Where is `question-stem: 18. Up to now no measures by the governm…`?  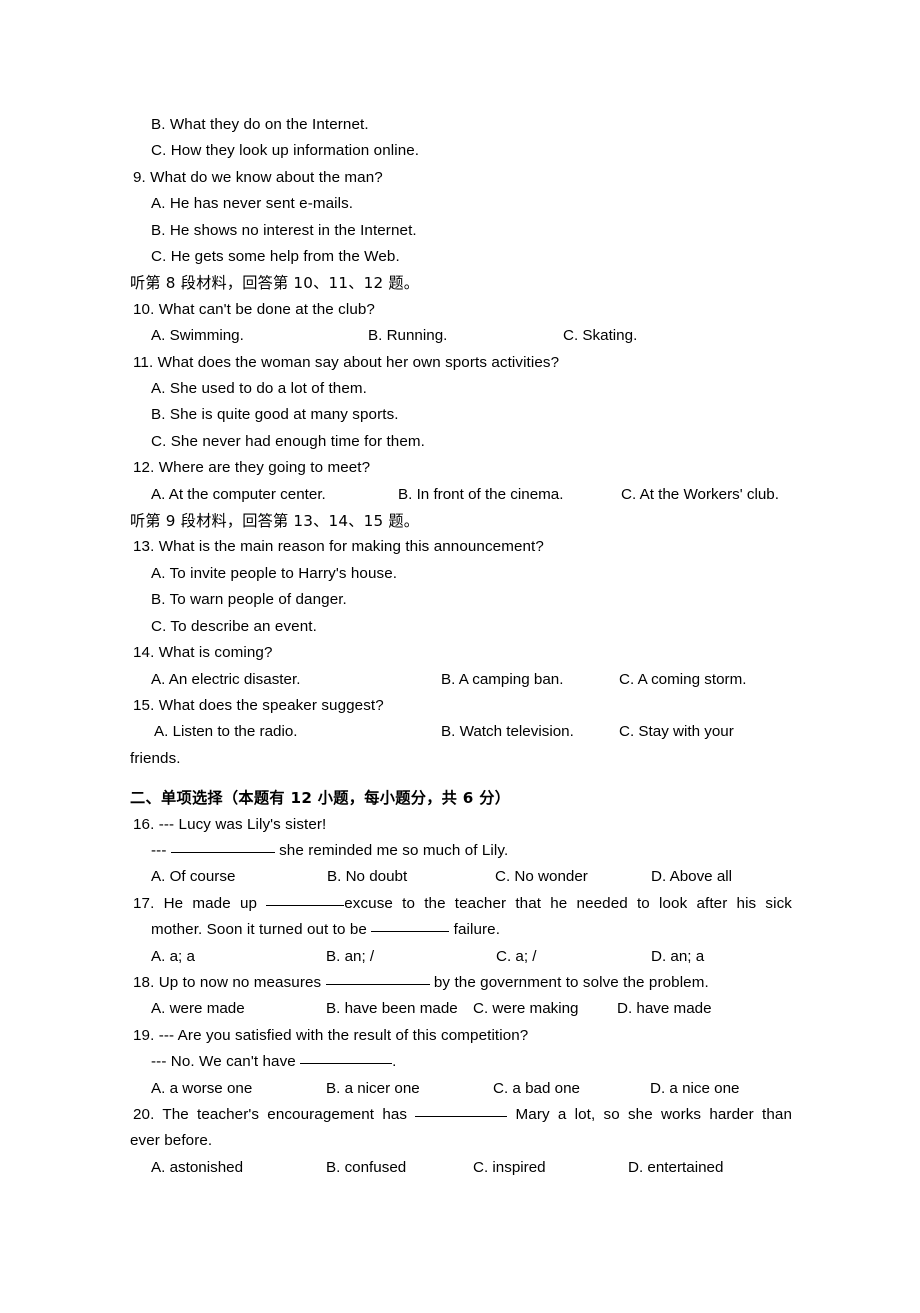
question-stem: 18. Up to now no measures by the governm… is located at coordinates (461, 983).